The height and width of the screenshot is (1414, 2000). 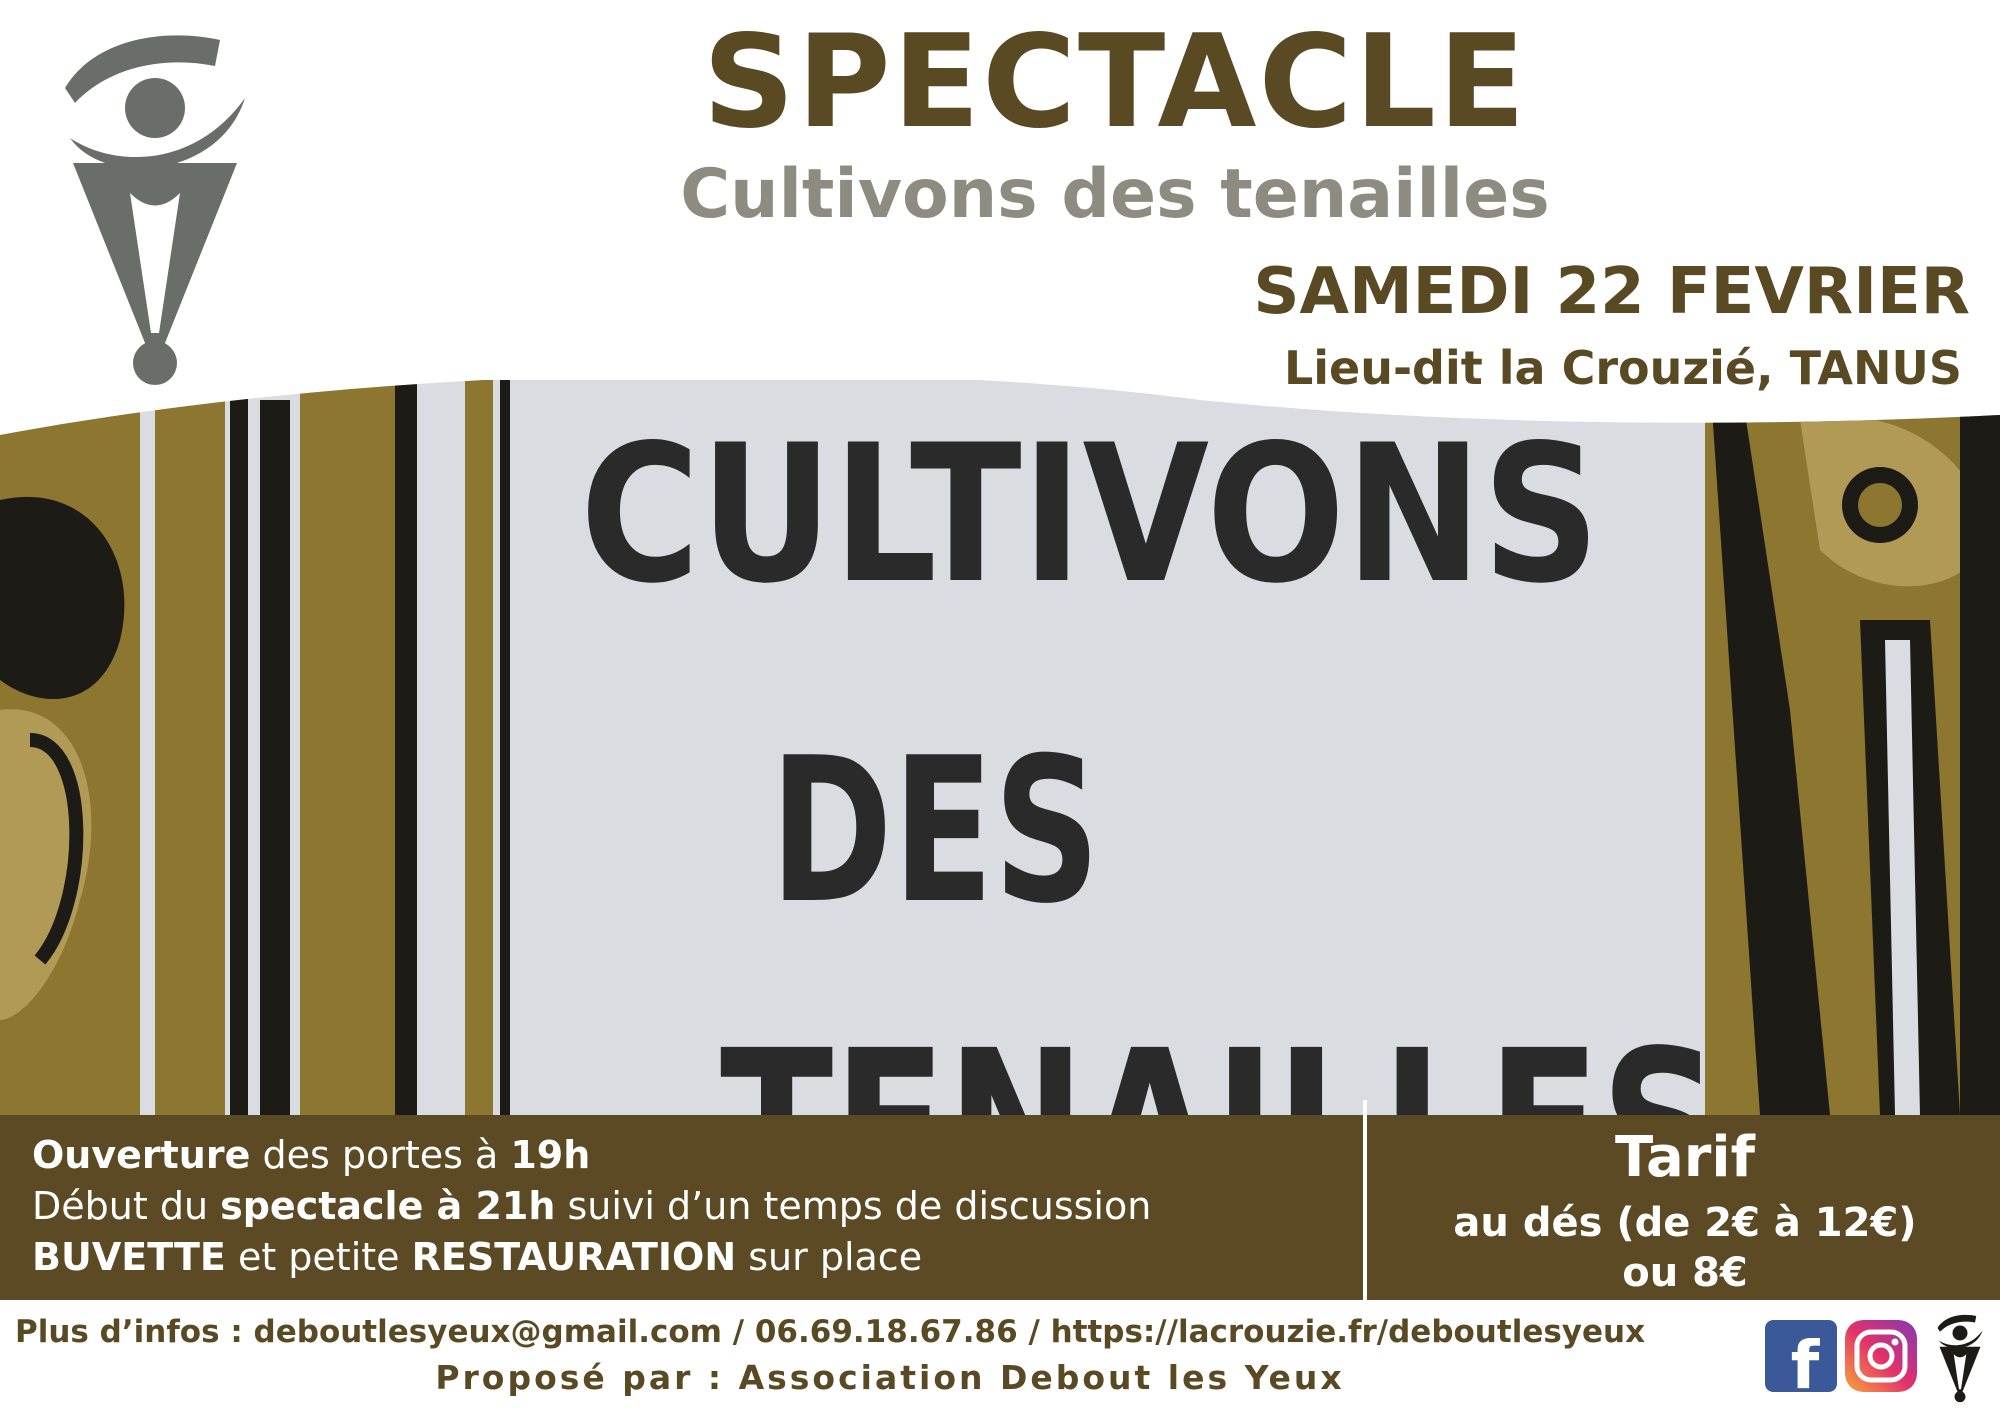 I want to click on facebook-icon: f, so click(x=1801, y=1356).